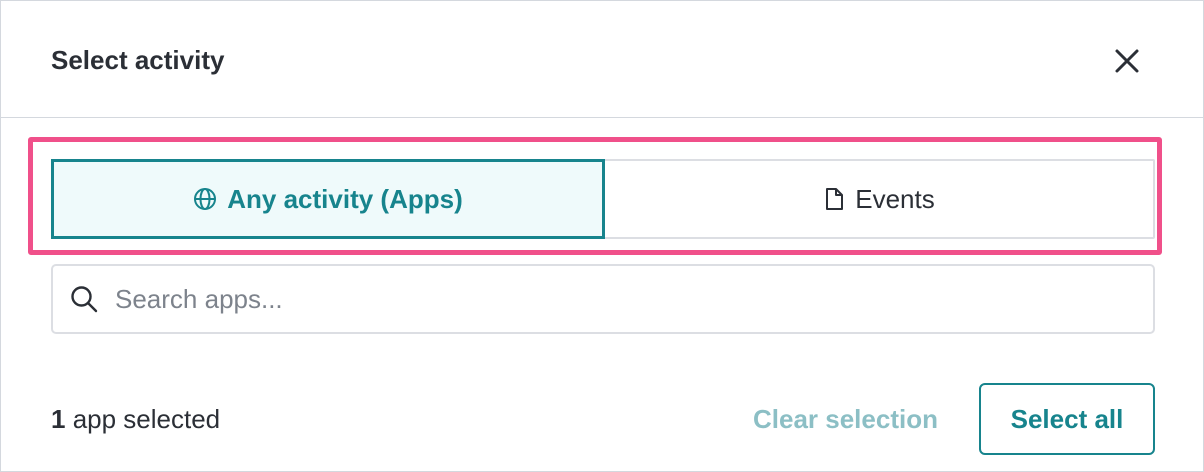 The image size is (1204, 472). I want to click on close-button, so click(1127, 61).